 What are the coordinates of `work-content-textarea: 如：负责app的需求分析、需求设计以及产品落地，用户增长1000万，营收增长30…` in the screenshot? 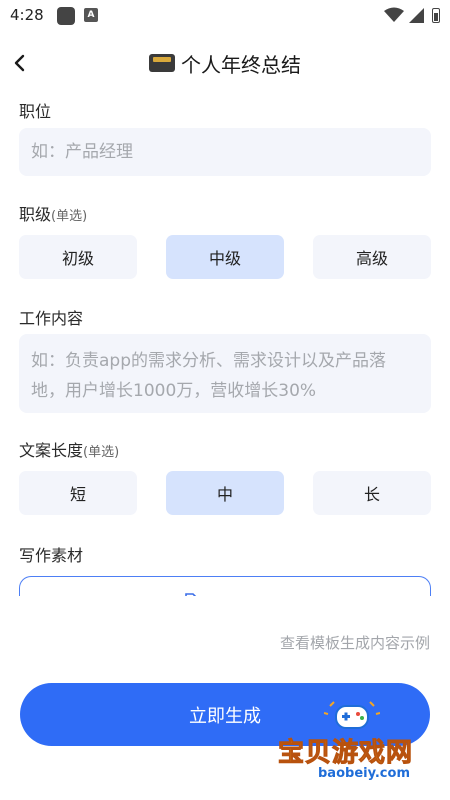 It's located at (225, 373).